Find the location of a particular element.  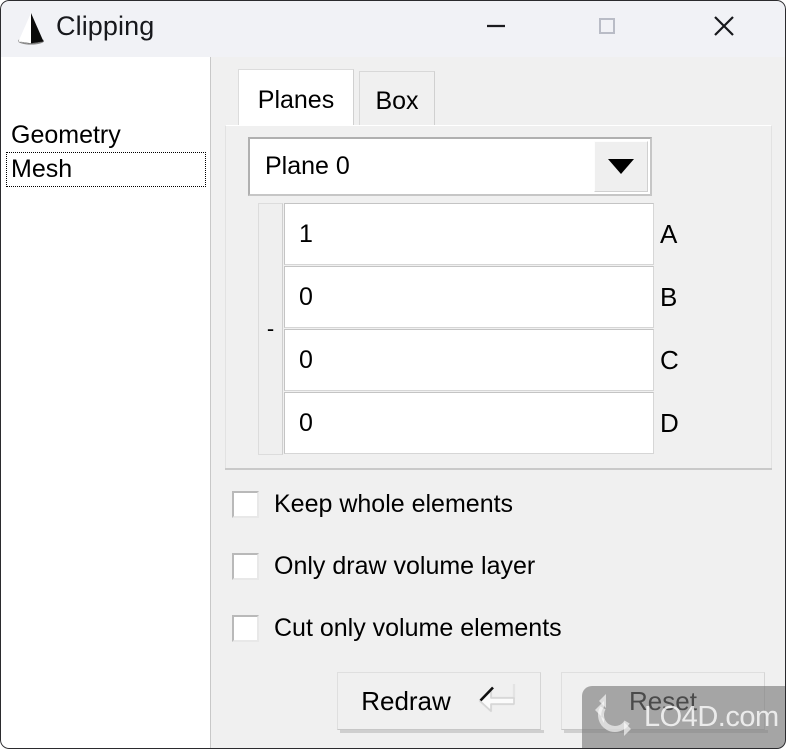

checkbox-keep-whole-elements: Keep whole elements is located at coordinates (372, 504).